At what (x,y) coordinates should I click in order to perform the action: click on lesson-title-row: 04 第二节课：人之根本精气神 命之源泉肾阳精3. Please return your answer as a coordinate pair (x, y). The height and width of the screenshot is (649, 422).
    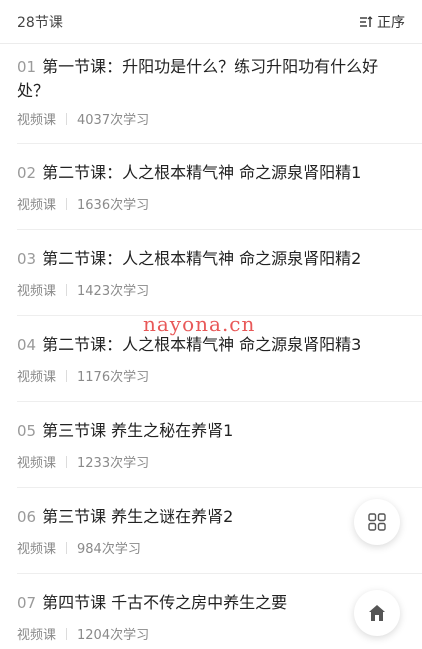
    Looking at the image, I should click on (189, 345).